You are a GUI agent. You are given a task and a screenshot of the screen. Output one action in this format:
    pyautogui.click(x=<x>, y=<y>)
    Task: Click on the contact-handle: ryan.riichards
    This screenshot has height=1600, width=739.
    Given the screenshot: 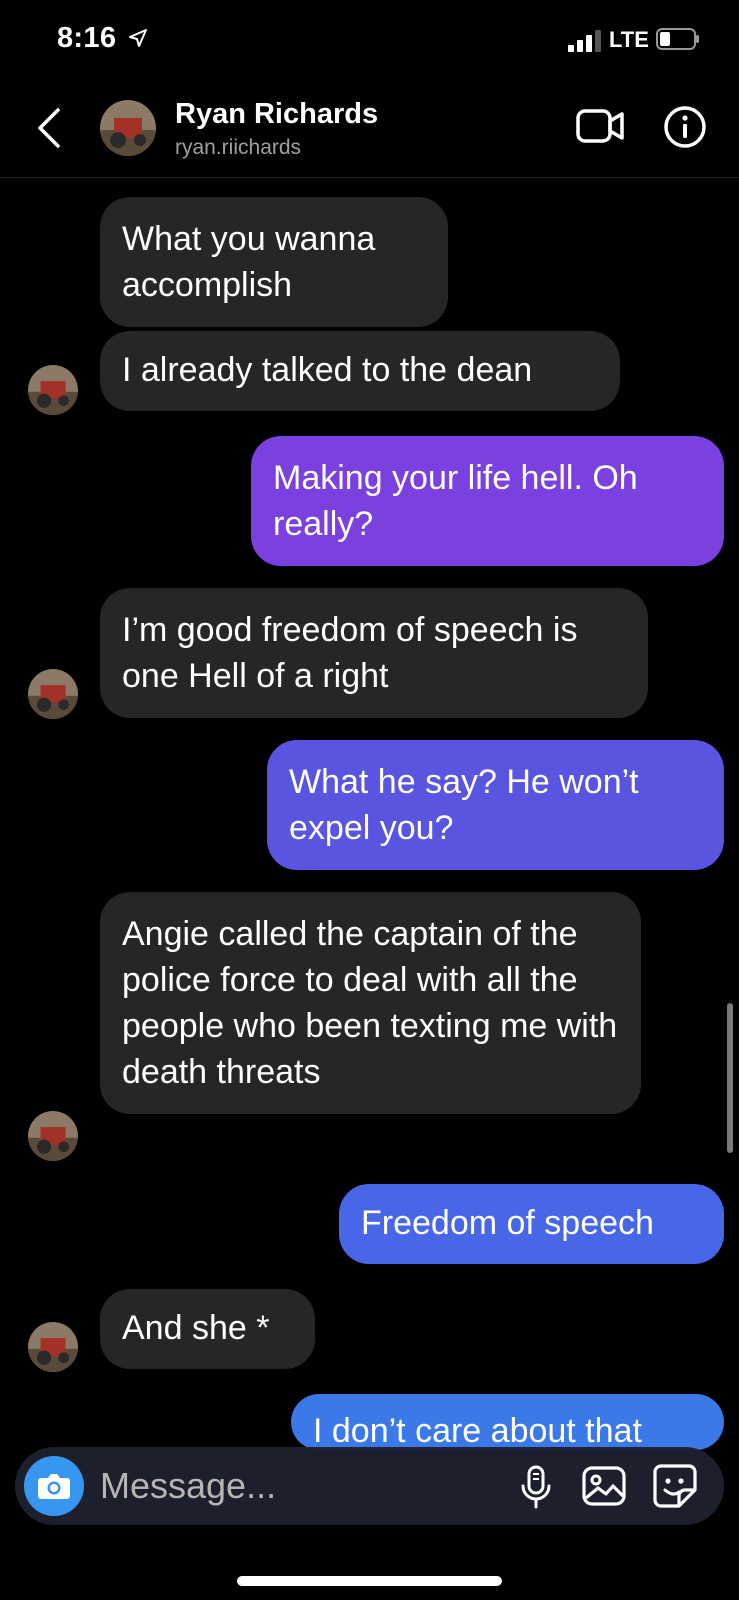 What is the action you would take?
    pyautogui.click(x=238, y=148)
    